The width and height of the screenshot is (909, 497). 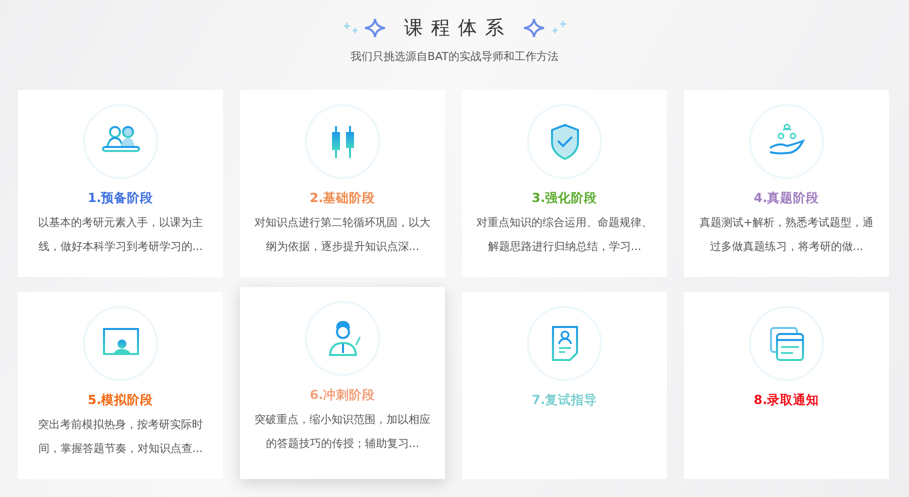 I want to click on section-title: 课 程 体 系, so click(x=455, y=28).